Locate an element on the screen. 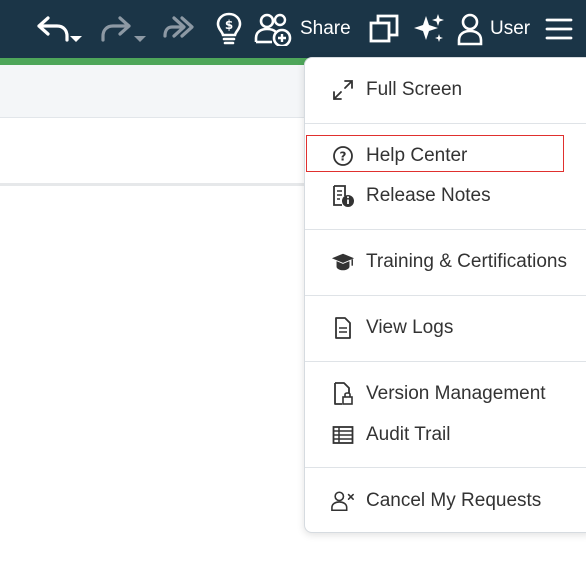 The image size is (586, 573). double-forward-icon is located at coordinates (178, 27).